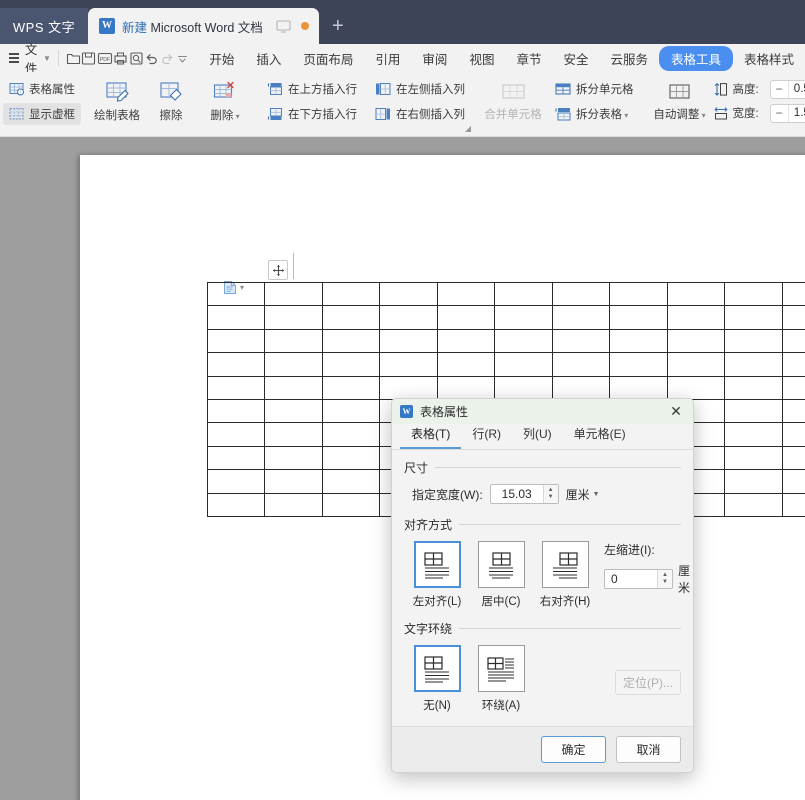 This screenshot has width=805, height=800. I want to click on save-as-pdf-icon: PDF, so click(105, 58).